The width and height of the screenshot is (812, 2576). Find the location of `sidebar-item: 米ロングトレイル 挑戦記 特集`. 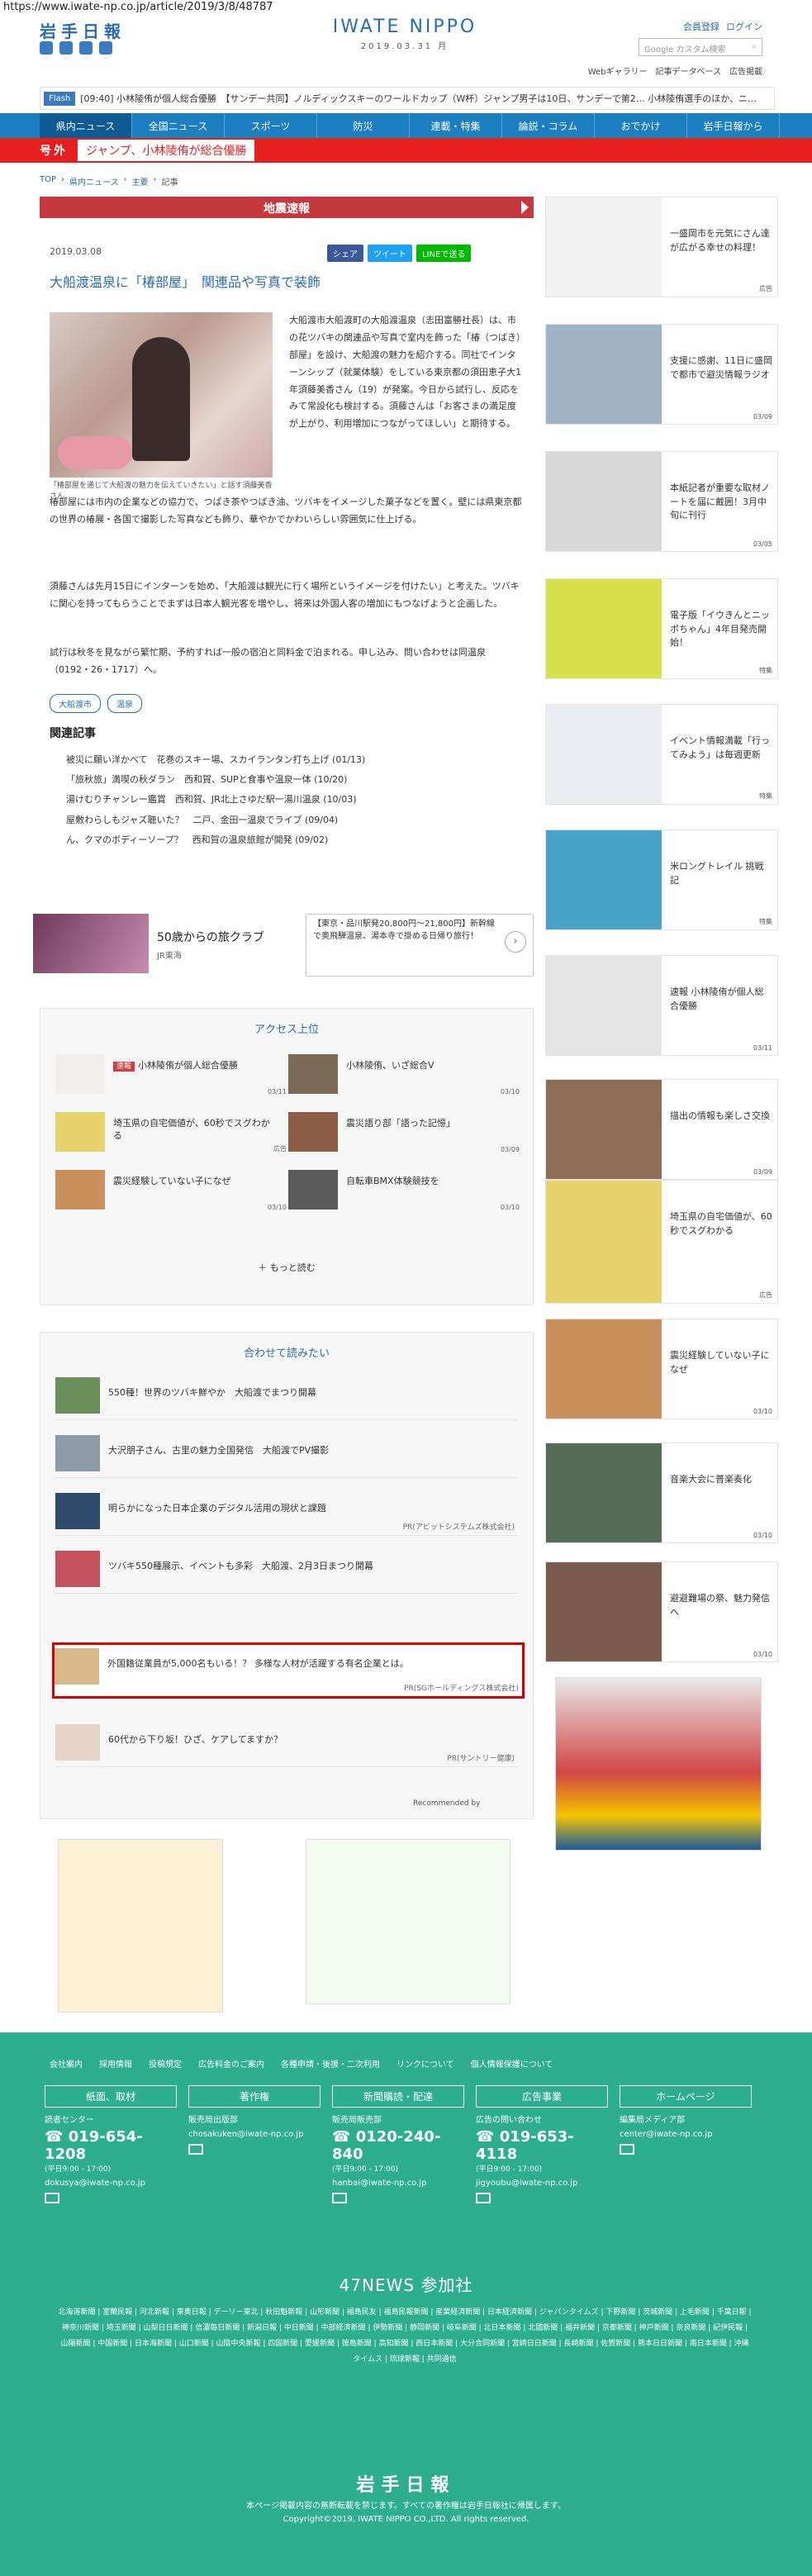

sidebar-item: 米ロングトレイル 挑戦記 特集 is located at coordinates (661, 880).